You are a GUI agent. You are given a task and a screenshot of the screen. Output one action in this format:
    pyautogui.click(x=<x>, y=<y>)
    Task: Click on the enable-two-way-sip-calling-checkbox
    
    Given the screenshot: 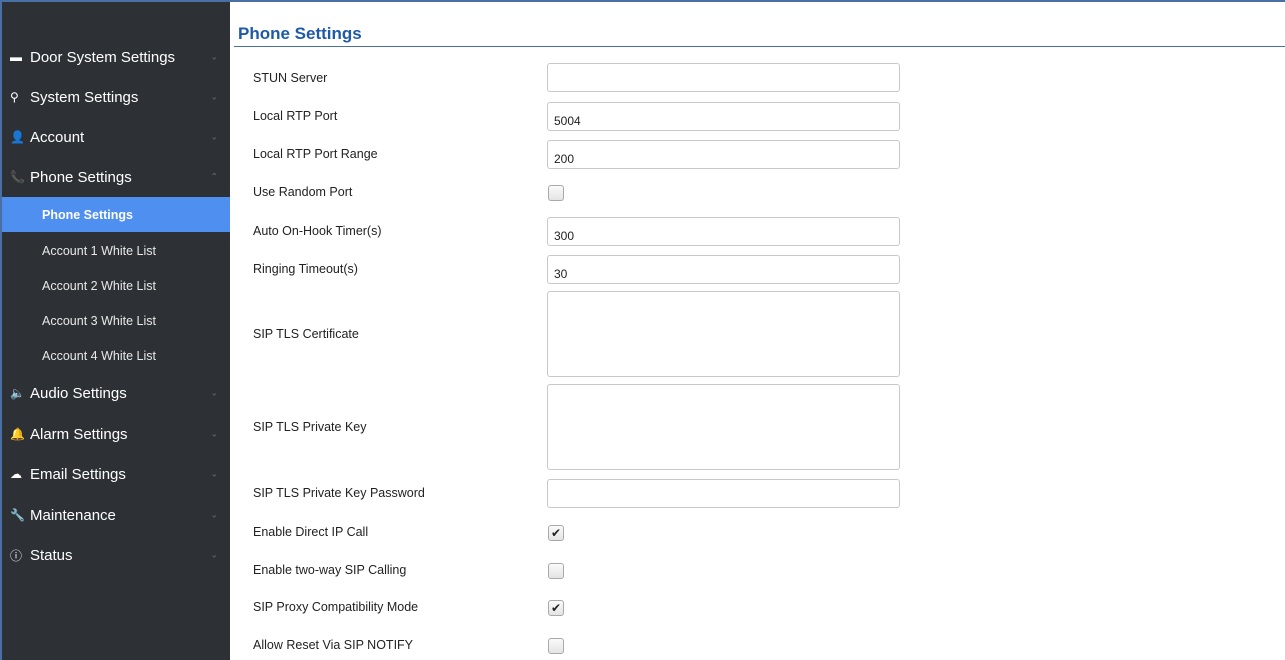 What is the action you would take?
    pyautogui.click(x=556, y=571)
    